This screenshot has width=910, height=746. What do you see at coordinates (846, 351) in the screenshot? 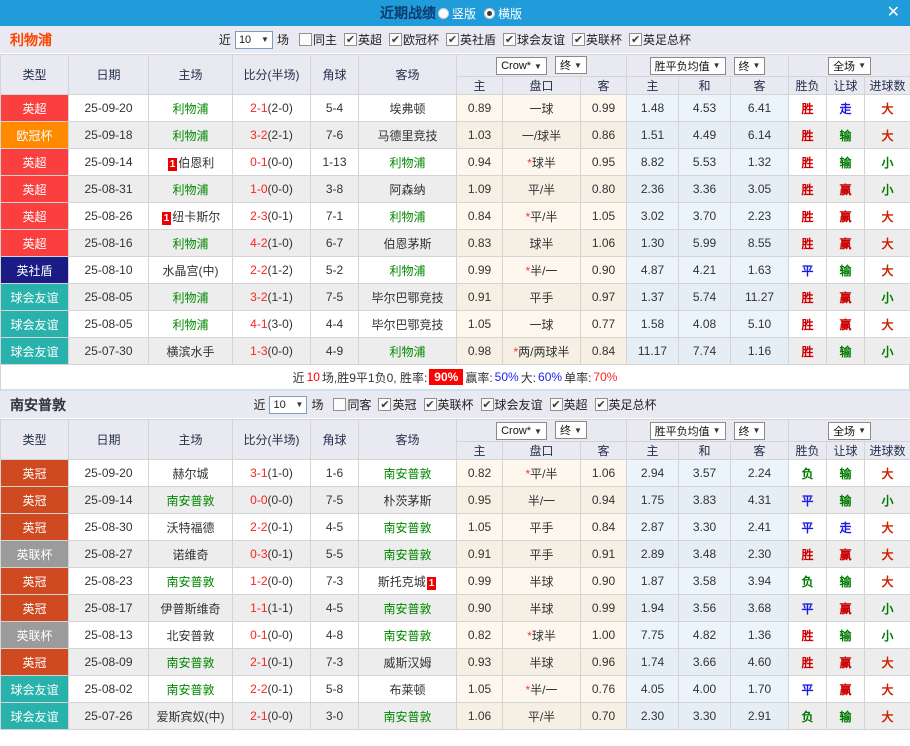
I see `result-handicap: 输` at bounding box center [846, 351].